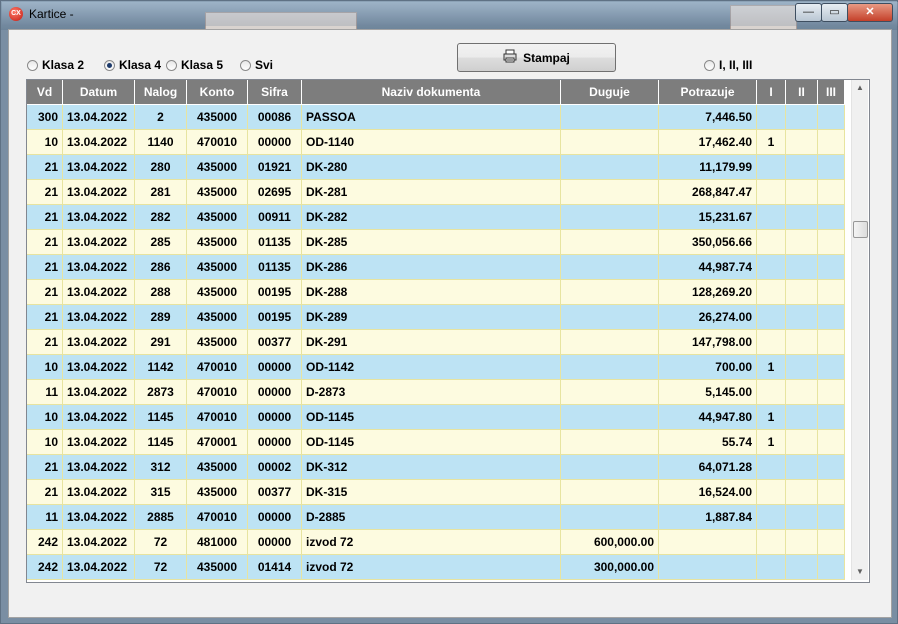 The height and width of the screenshot is (624, 898). I want to click on table-cell: 17,462.40, so click(708, 142).